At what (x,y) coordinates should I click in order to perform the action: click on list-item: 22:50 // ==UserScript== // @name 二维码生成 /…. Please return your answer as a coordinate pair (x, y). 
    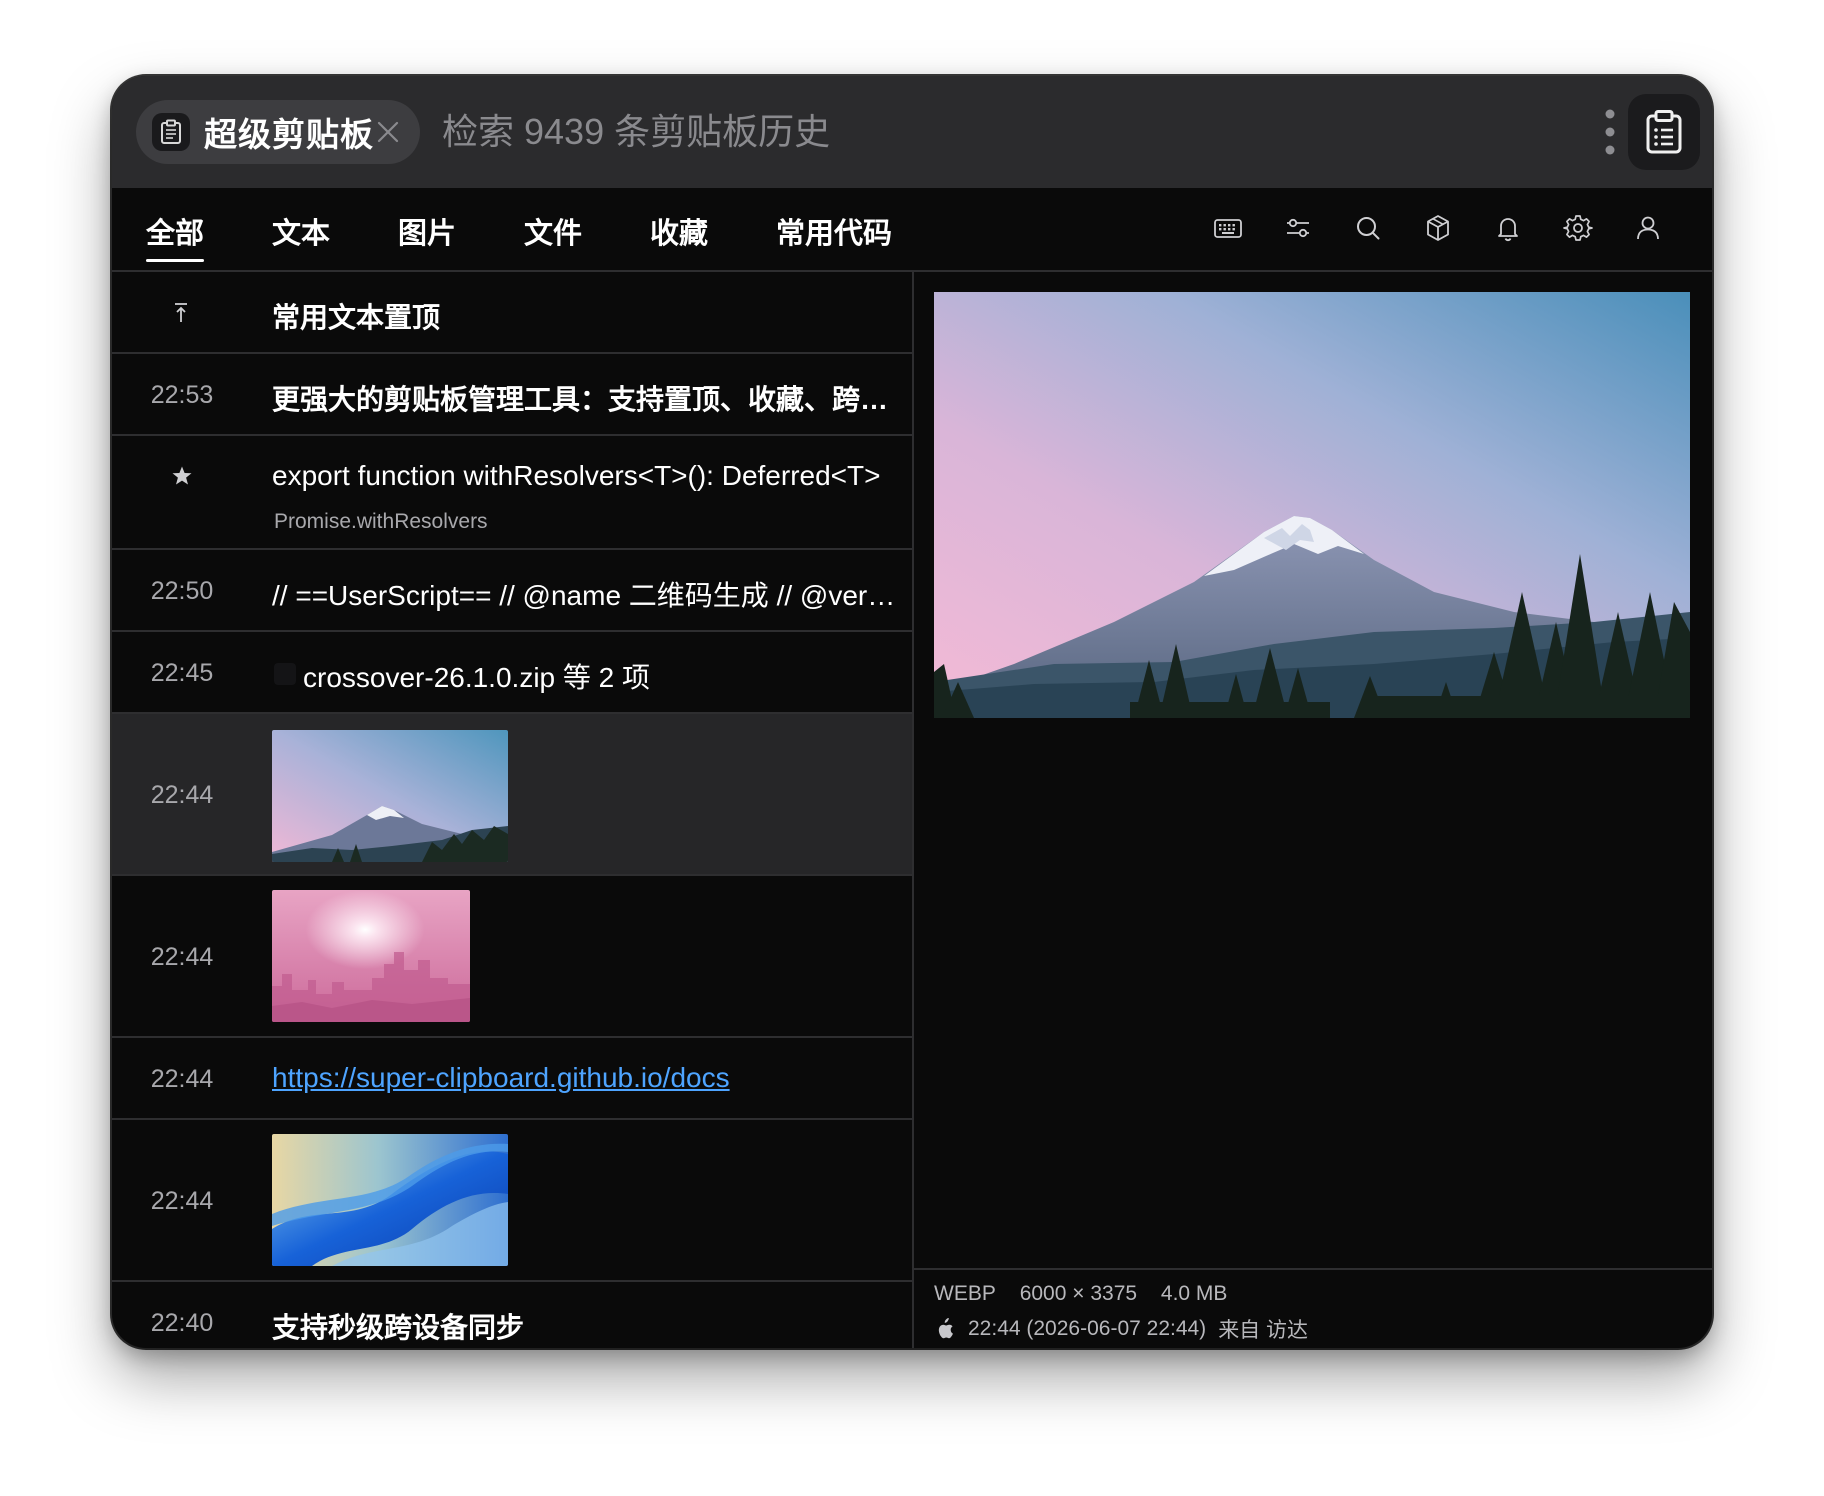
    Looking at the image, I should click on (512, 591).